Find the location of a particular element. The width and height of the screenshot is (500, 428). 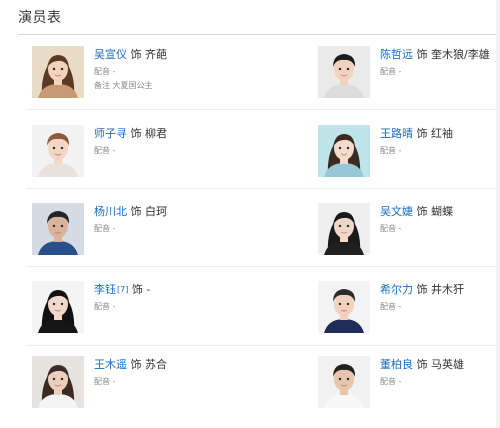

cast-line: 师子寻 饰 柳君 is located at coordinates (164, 134).